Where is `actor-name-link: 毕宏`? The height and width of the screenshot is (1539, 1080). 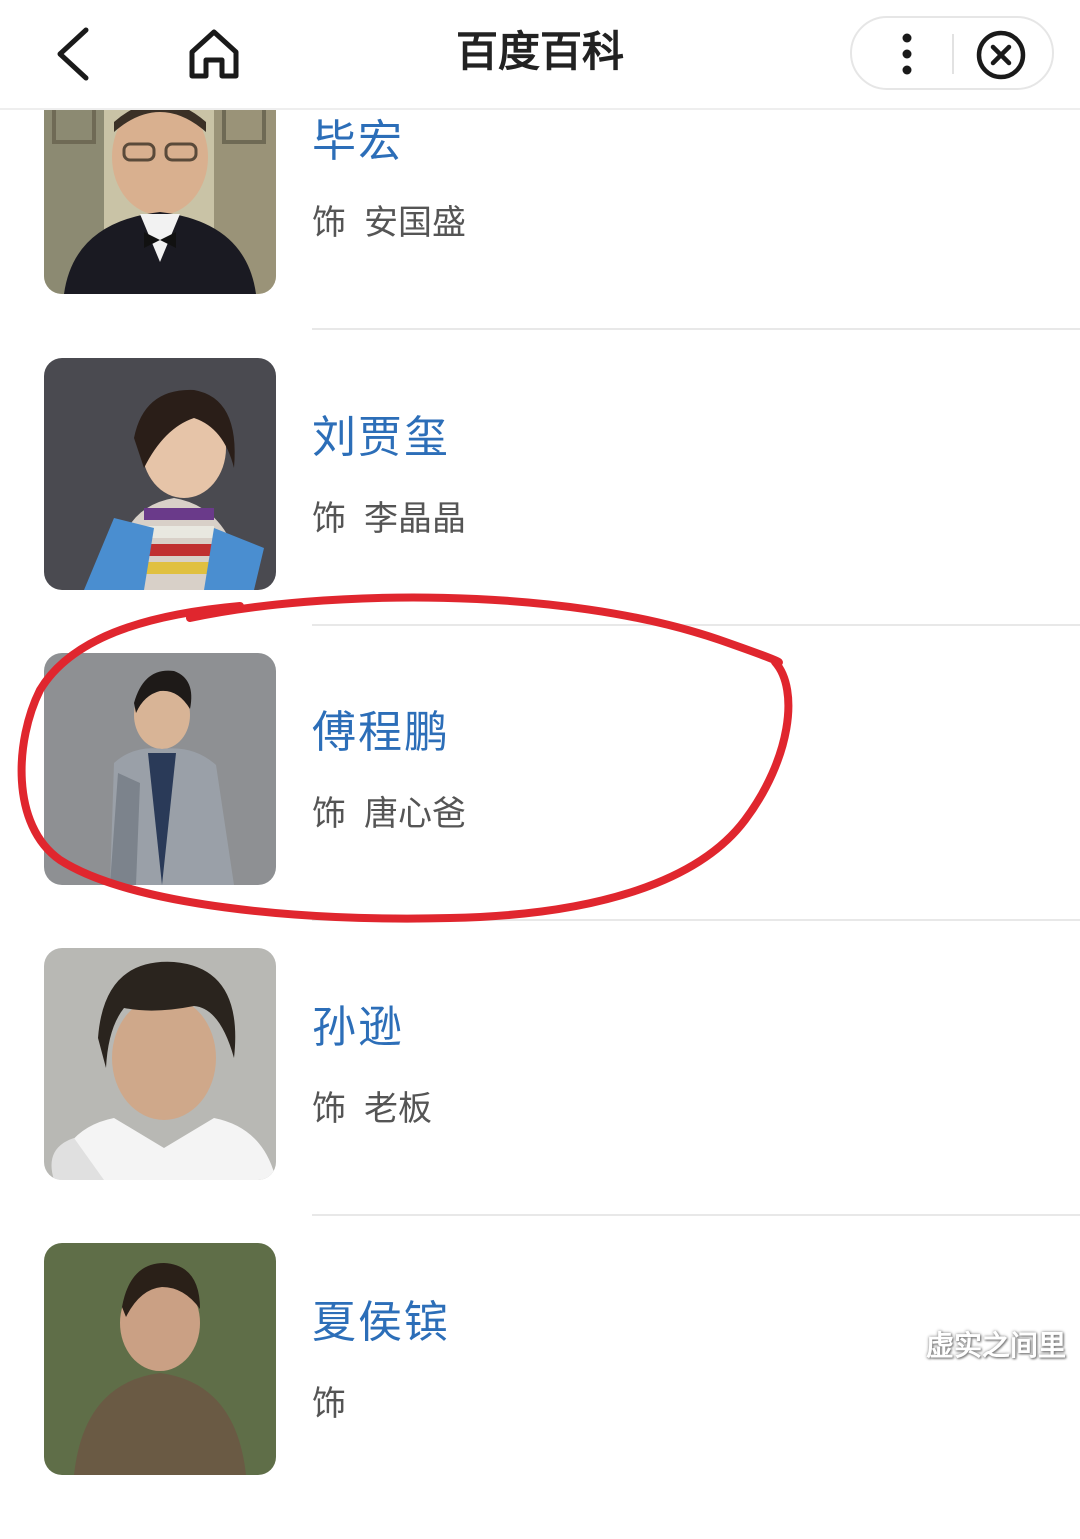 actor-name-link: 毕宏 is located at coordinates (358, 142).